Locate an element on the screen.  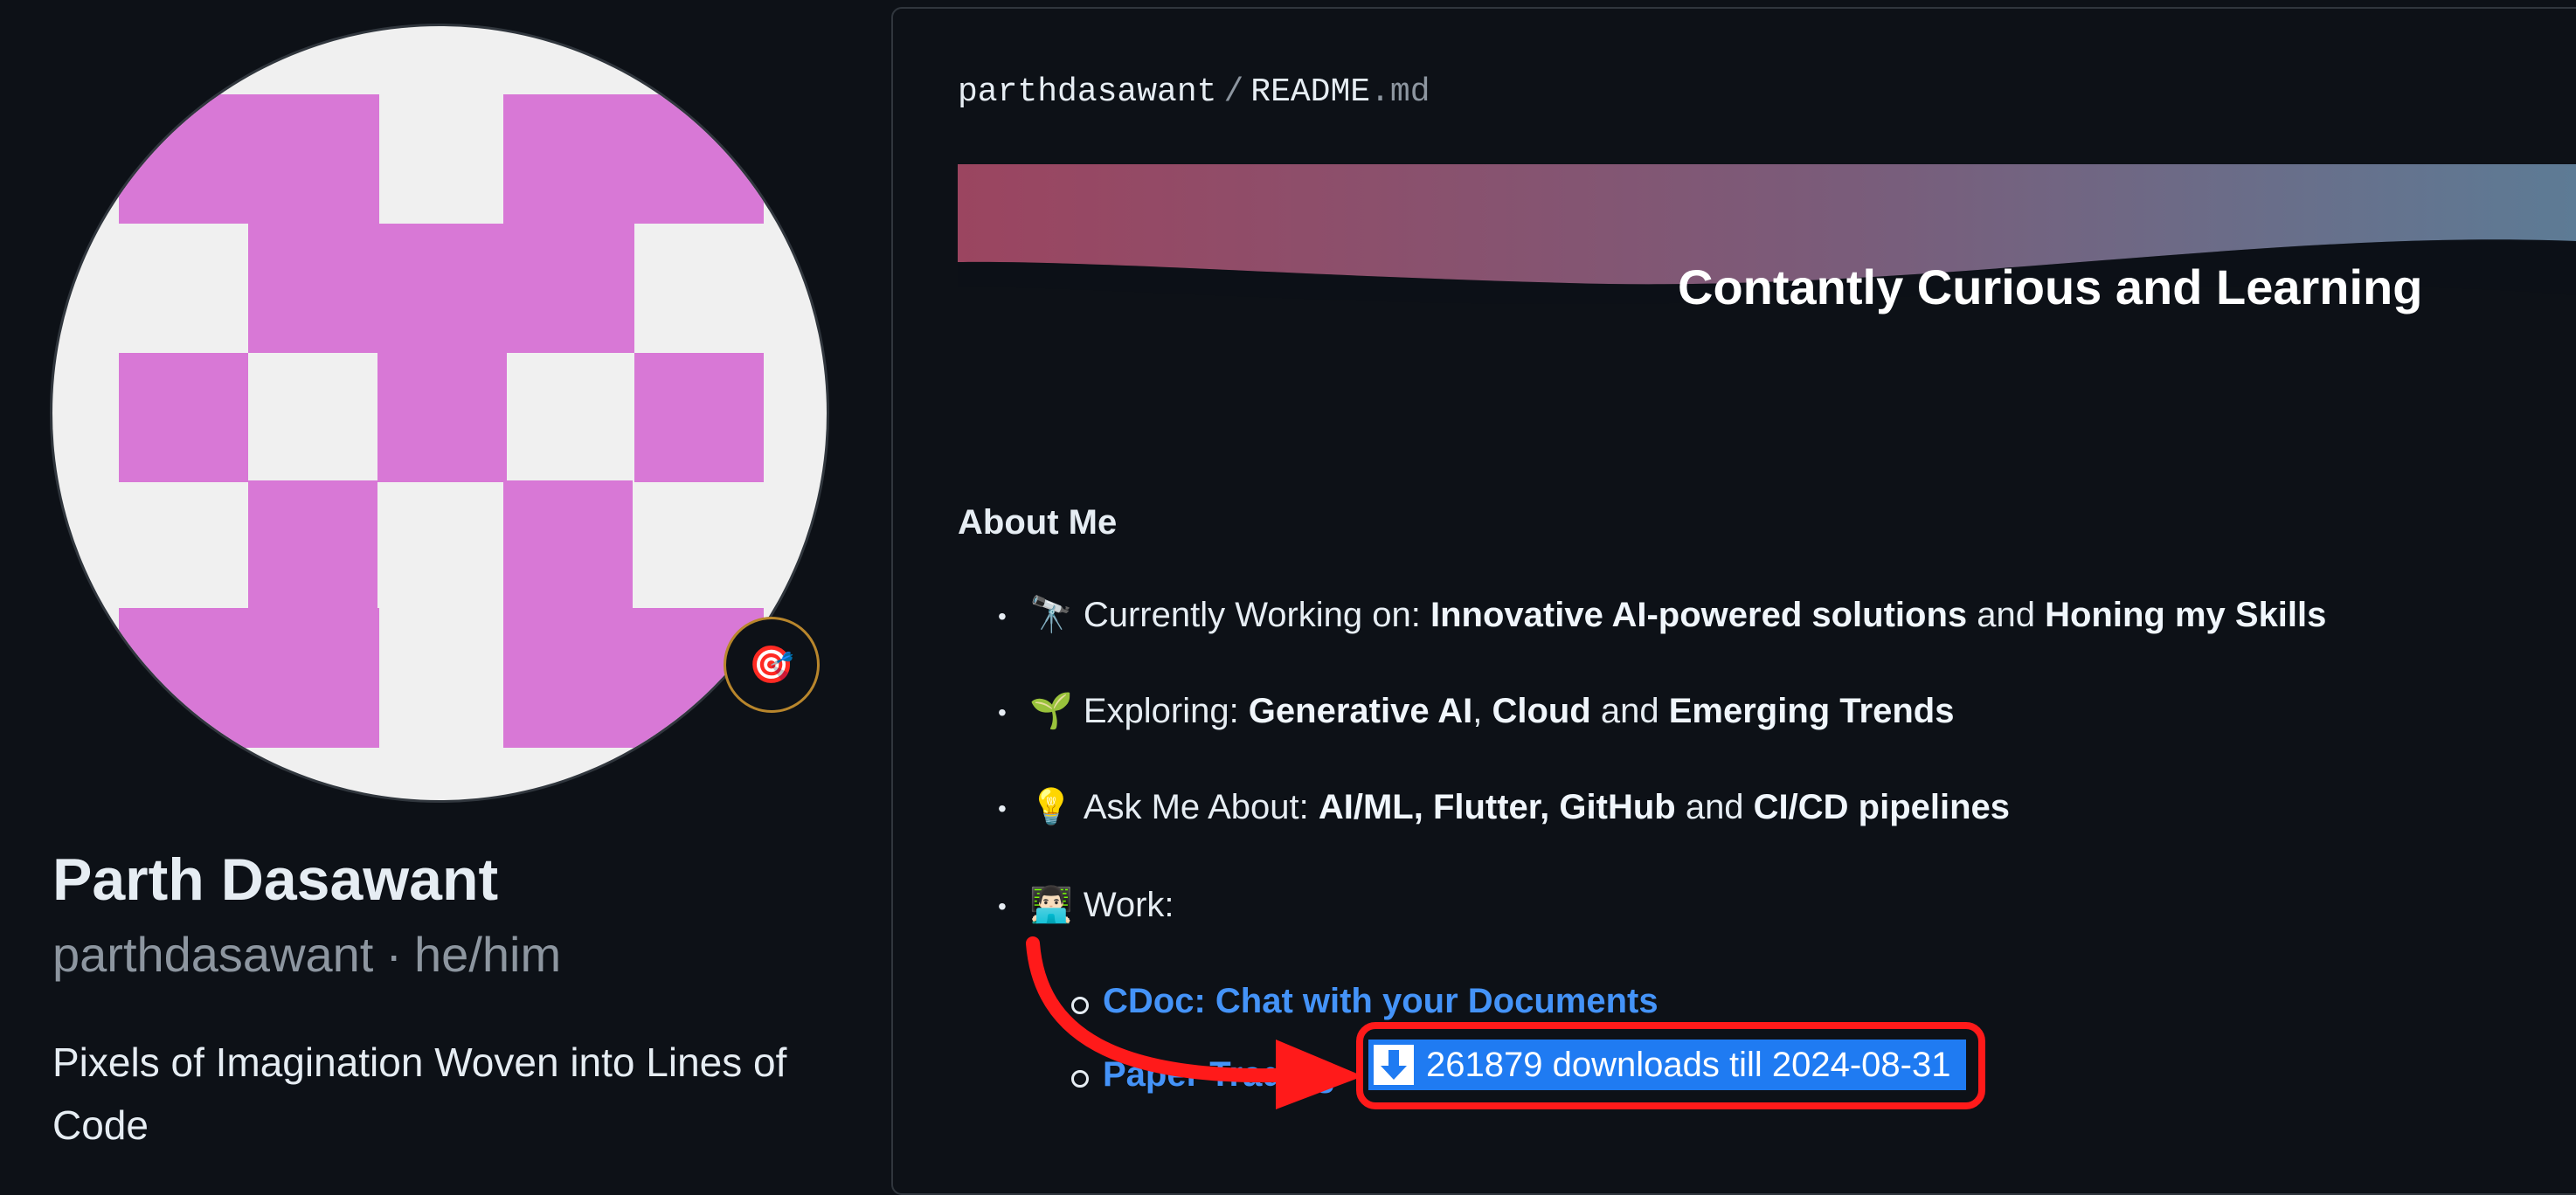
profile-name: Parth Dasawant is located at coordinates (275, 879).